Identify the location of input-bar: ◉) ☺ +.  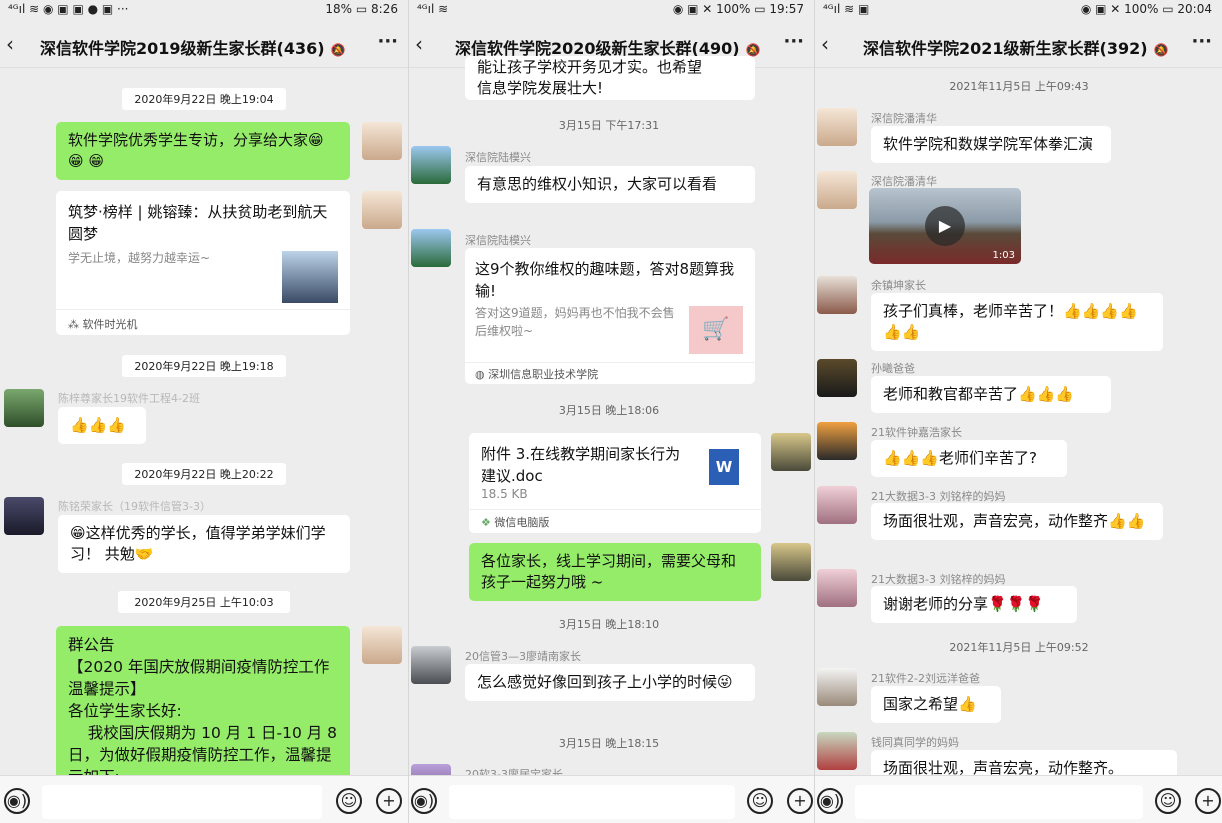
(611, 799).